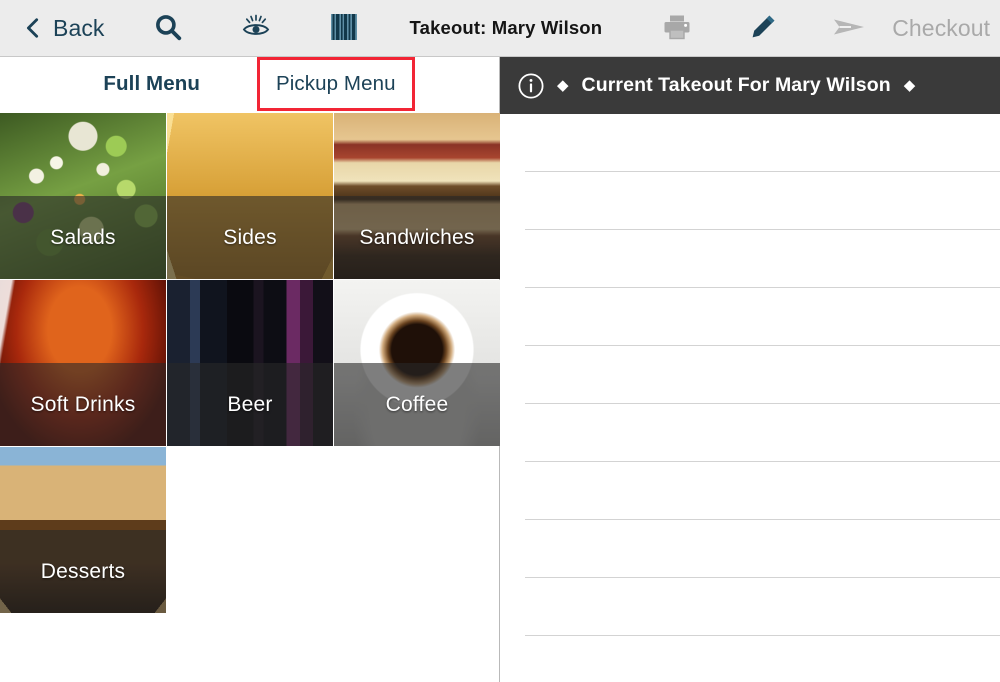 This screenshot has width=1000, height=682. I want to click on barcode-scan-button, so click(344, 28).